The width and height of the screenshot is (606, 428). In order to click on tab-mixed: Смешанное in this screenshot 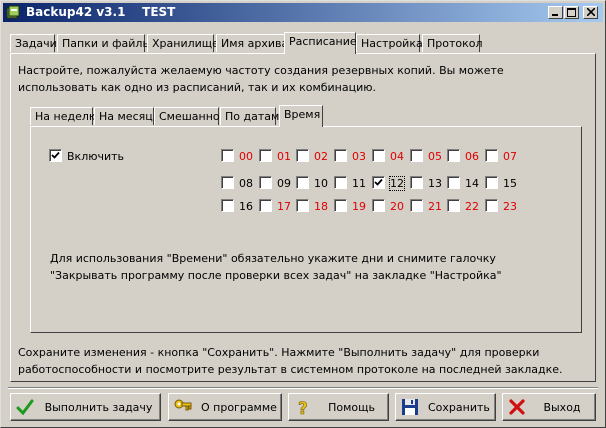, I will do `click(190, 116)`.